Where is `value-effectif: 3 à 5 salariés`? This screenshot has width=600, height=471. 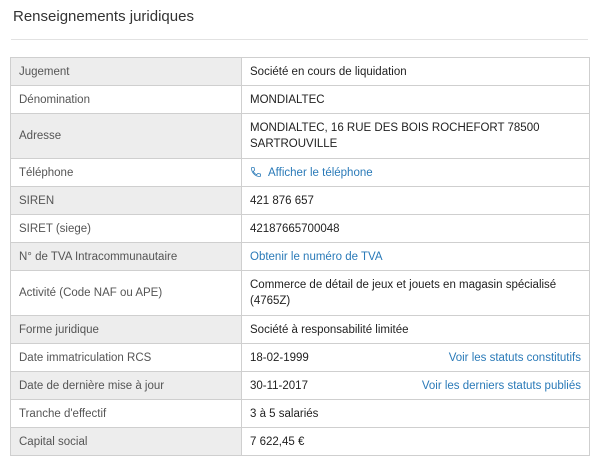 value-effectif: 3 à 5 salariés is located at coordinates (415, 413).